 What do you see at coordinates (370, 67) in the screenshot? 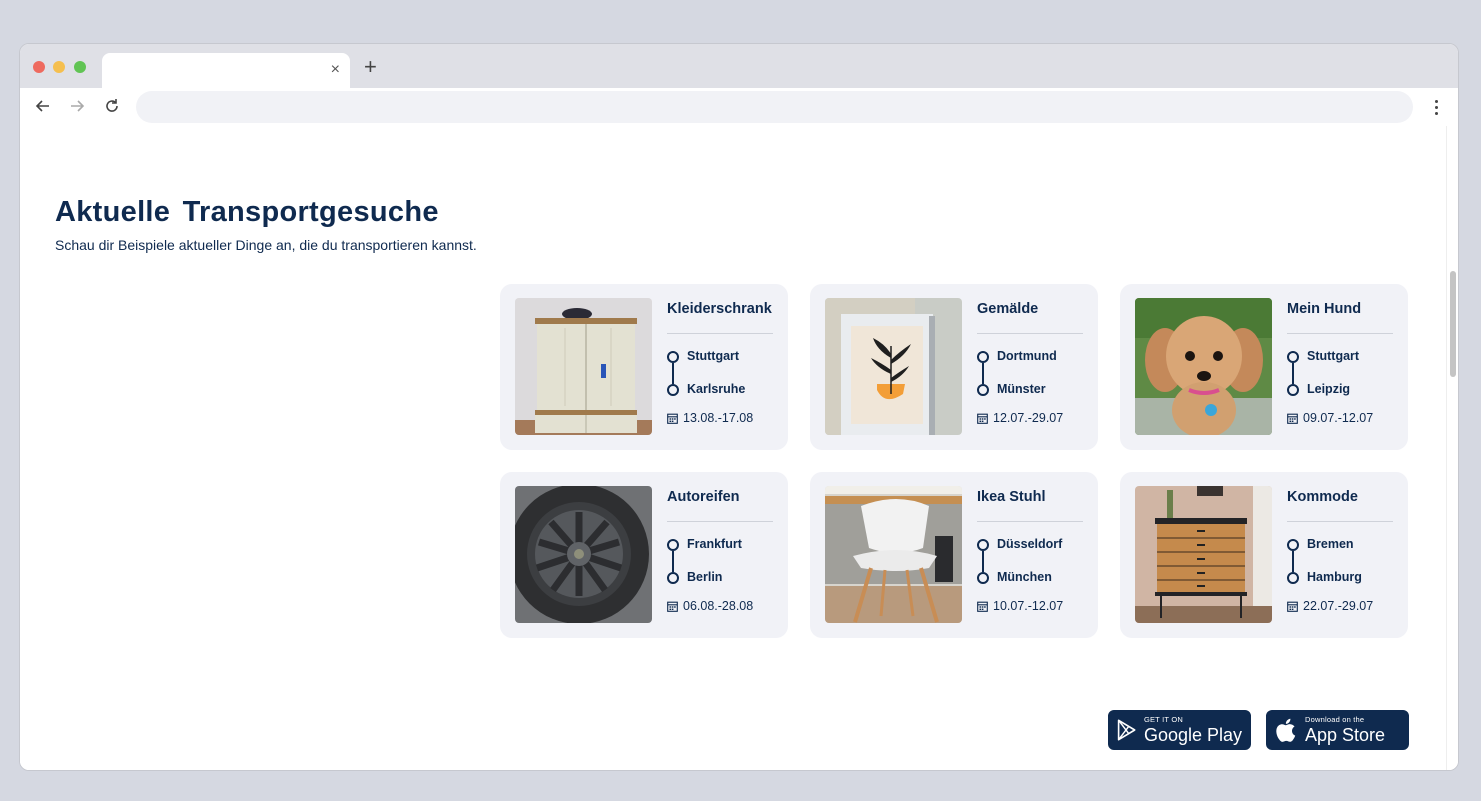
I see `new-tab-button: +` at bounding box center [370, 67].